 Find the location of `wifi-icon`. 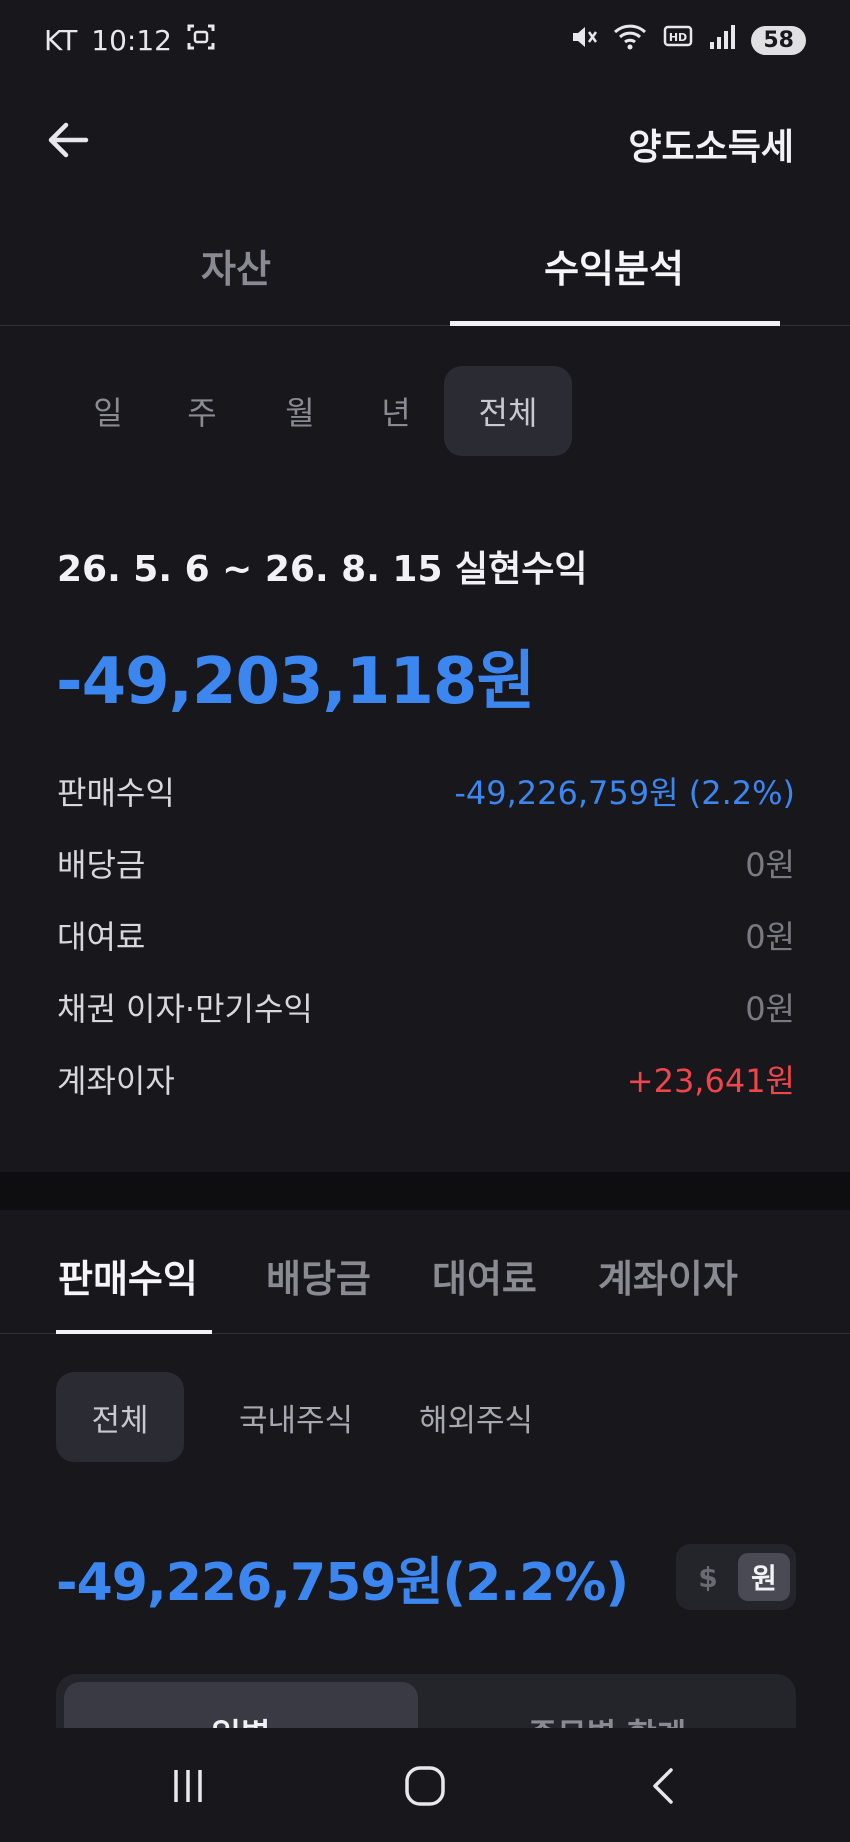

wifi-icon is located at coordinates (631, 40).